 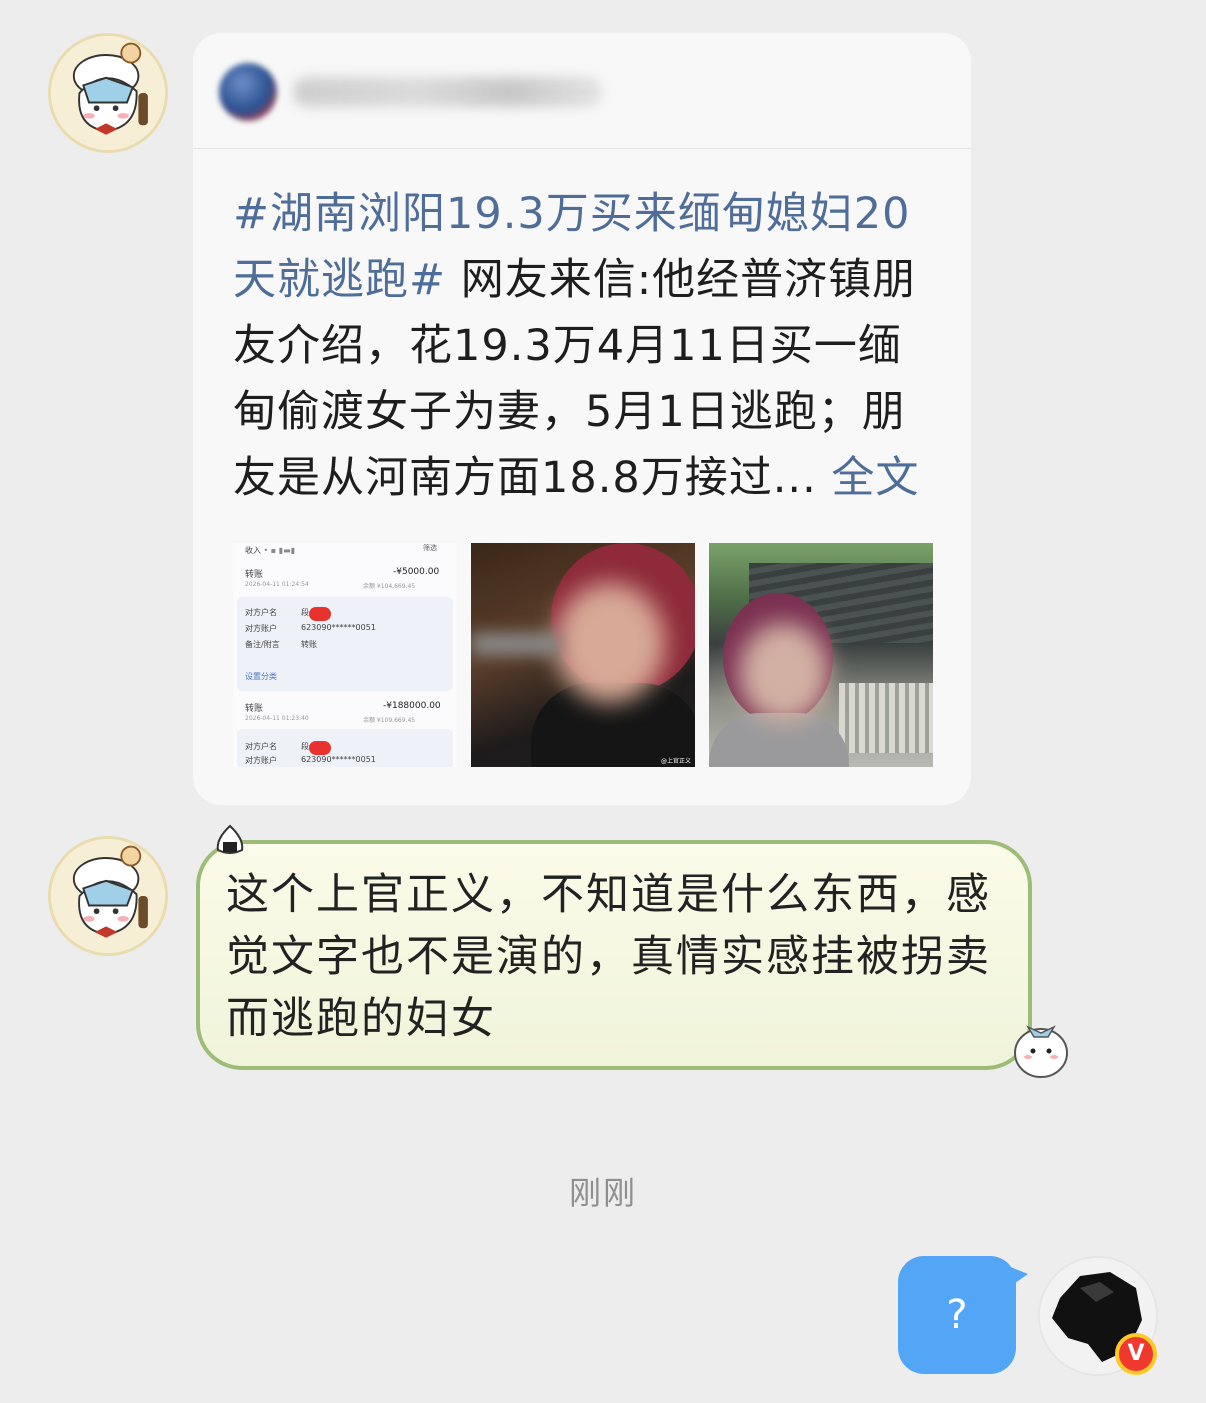 What do you see at coordinates (277, 718) in the screenshot?
I see `time-2: 2026-04-11 01:23:40` at bounding box center [277, 718].